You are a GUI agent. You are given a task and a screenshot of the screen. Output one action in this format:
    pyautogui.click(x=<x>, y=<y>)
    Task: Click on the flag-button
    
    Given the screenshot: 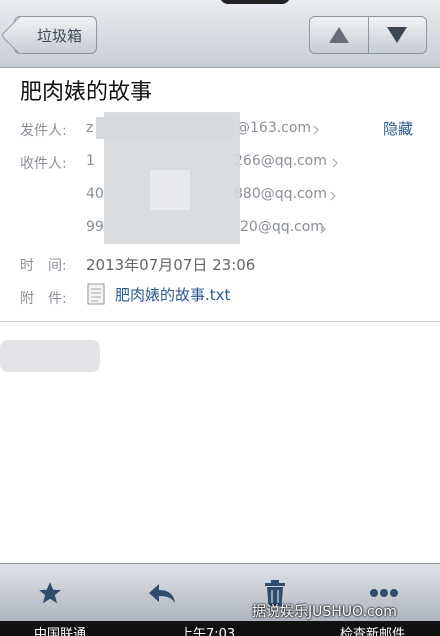 What is the action you would take?
    pyautogui.click(x=50, y=593)
    